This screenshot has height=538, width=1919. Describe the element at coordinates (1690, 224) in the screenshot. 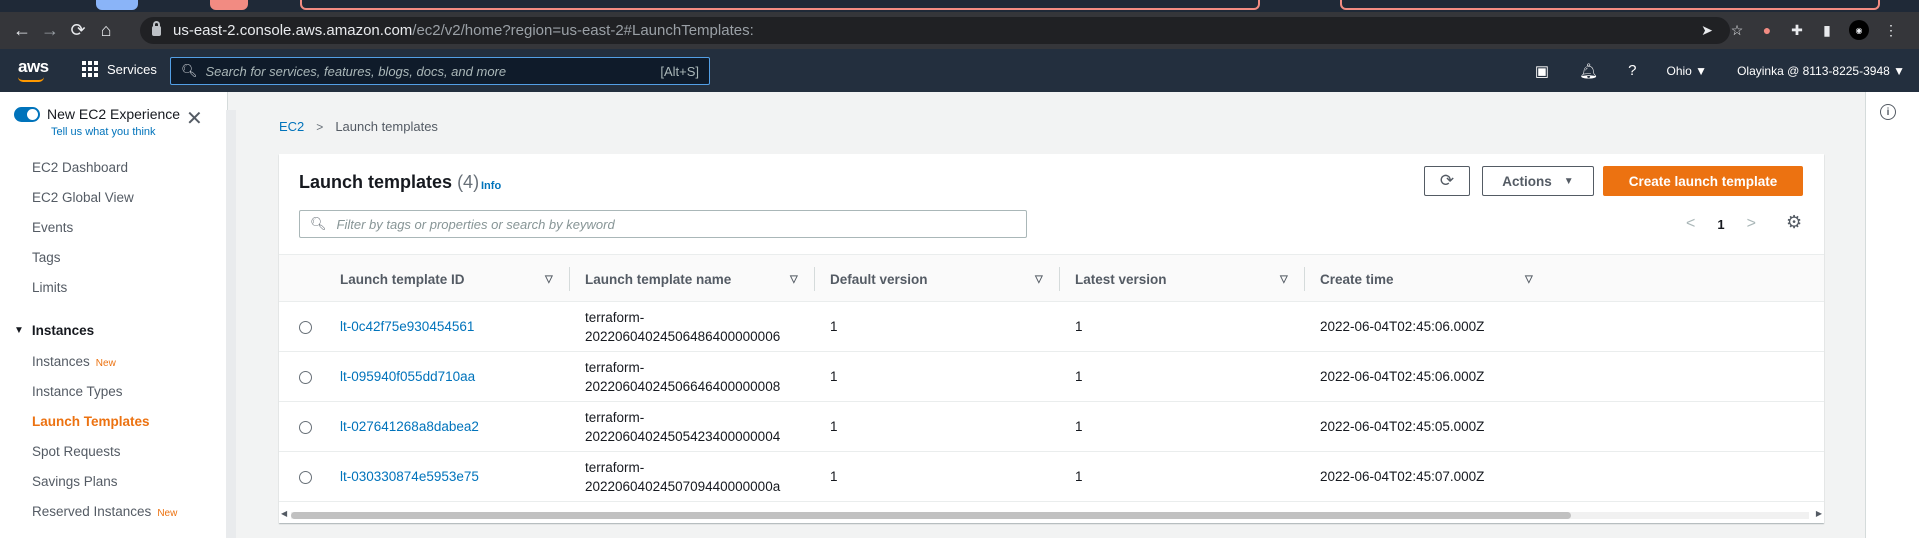

I see `previous-page-icon: <` at that location.